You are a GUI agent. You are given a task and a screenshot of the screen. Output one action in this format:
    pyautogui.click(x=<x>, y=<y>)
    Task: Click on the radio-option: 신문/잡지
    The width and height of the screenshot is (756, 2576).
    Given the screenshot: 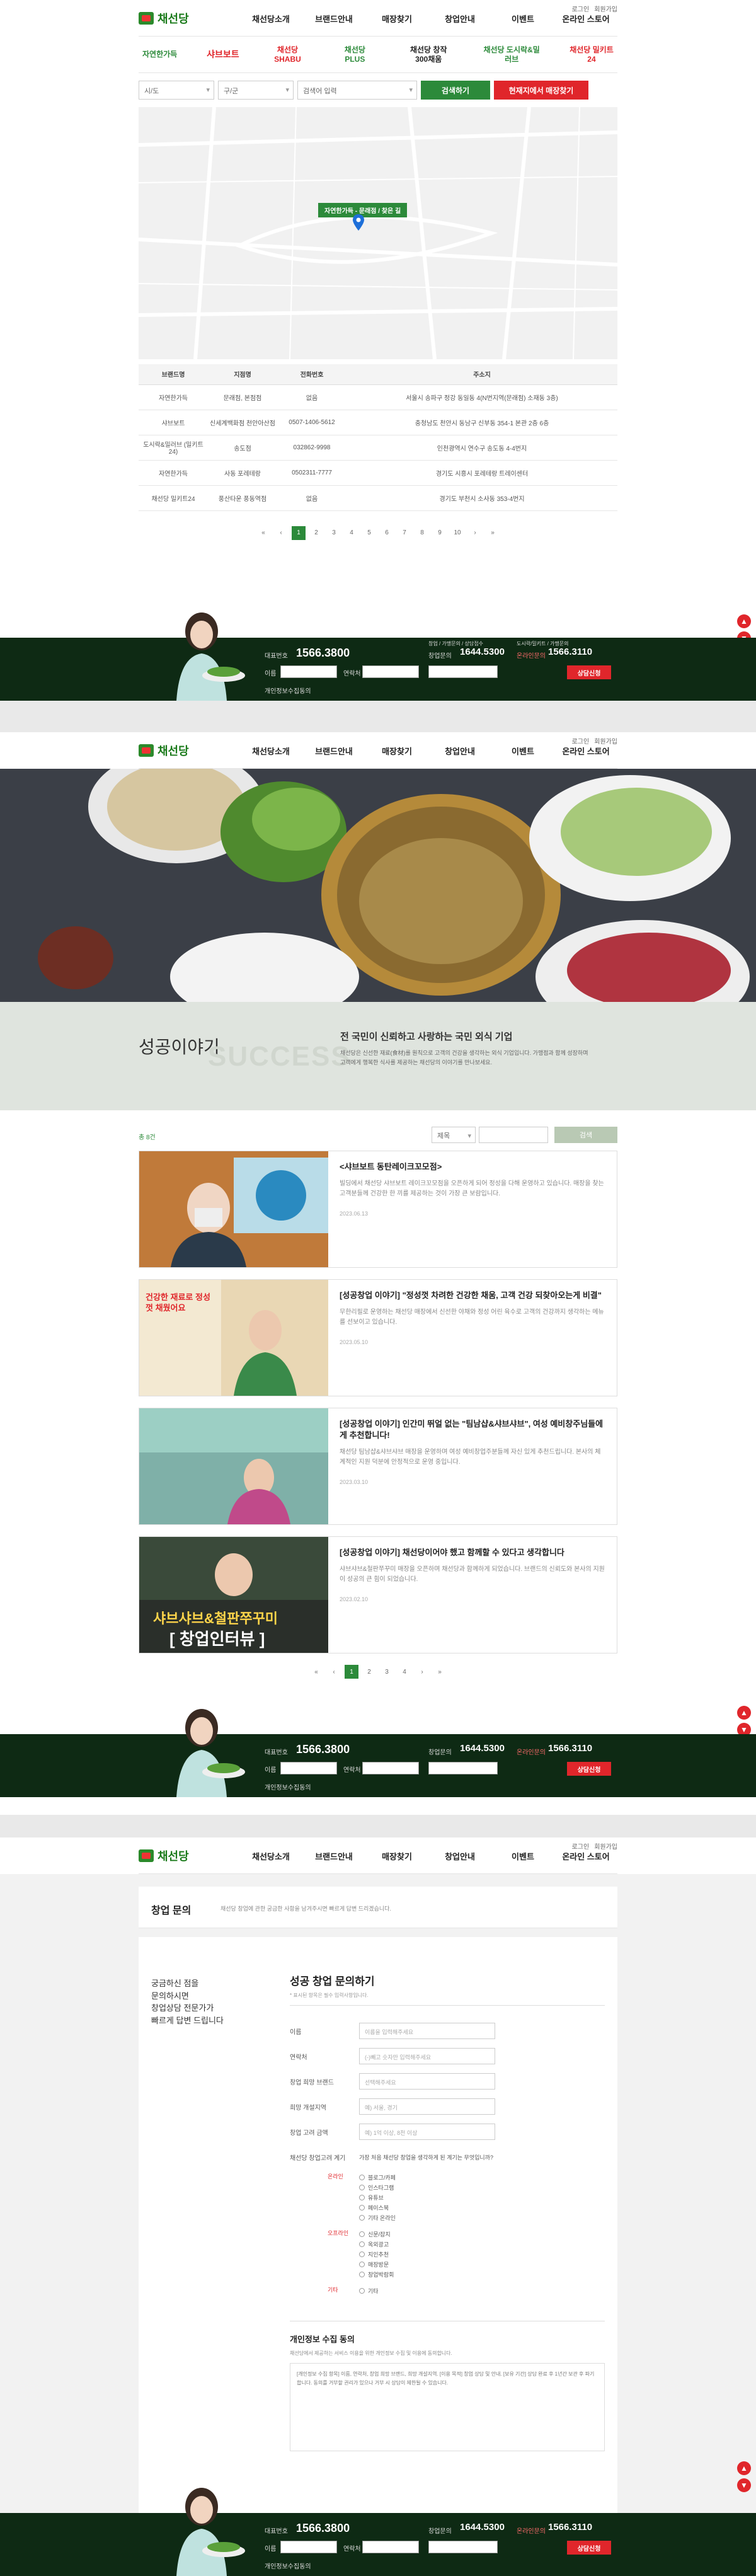 What is the action you would take?
    pyautogui.click(x=376, y=2234)
    